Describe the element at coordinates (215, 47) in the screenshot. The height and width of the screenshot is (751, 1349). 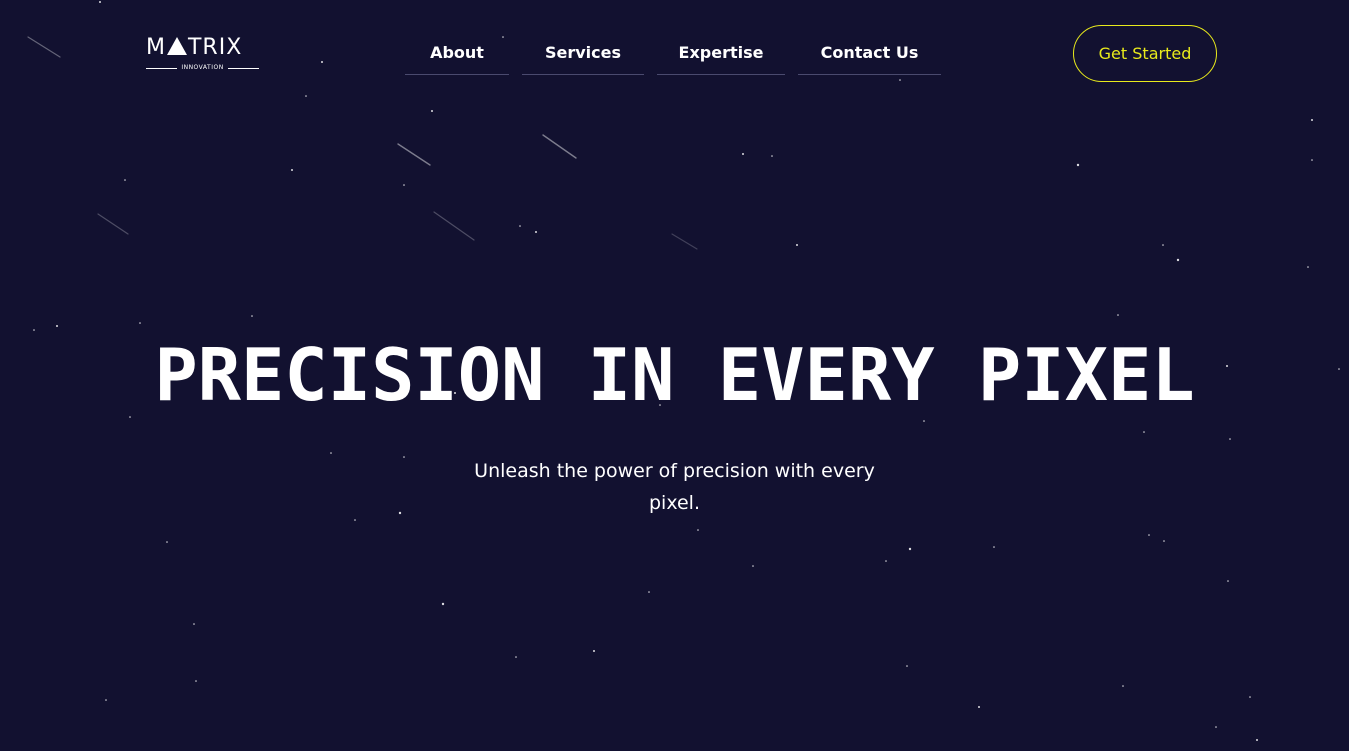
I see `logo-text-right: TRIX` at that location.